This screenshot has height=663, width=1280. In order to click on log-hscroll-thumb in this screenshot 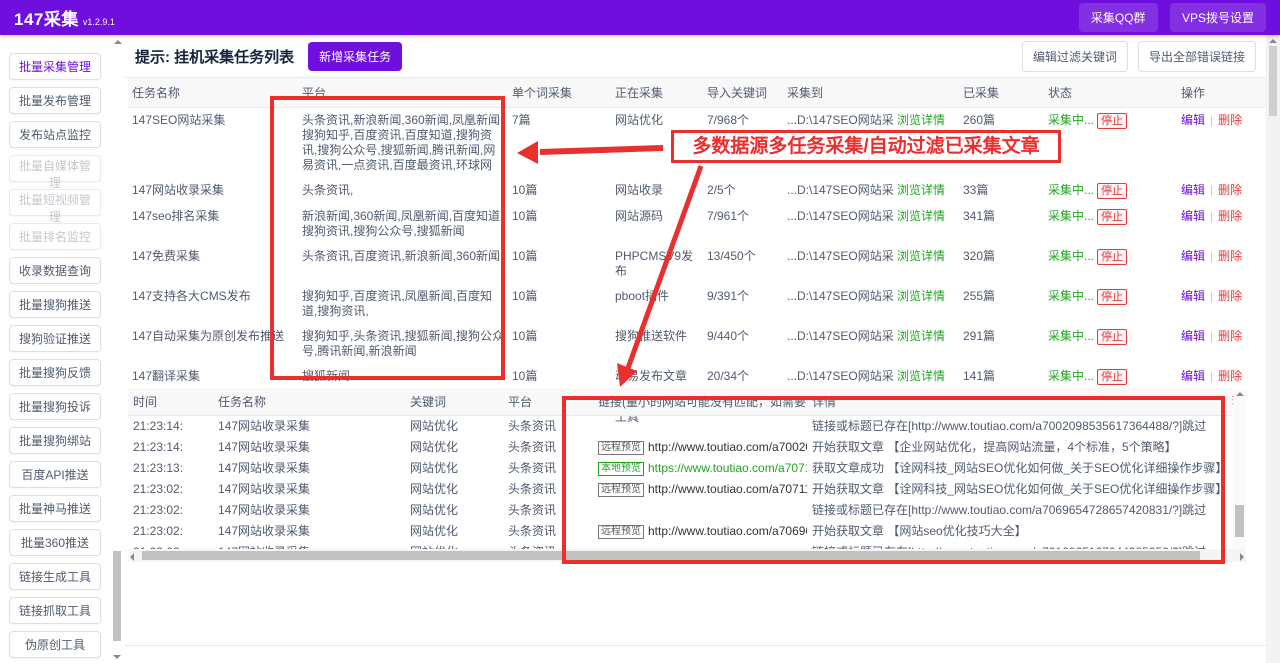, I will do `click(671, 555)`.